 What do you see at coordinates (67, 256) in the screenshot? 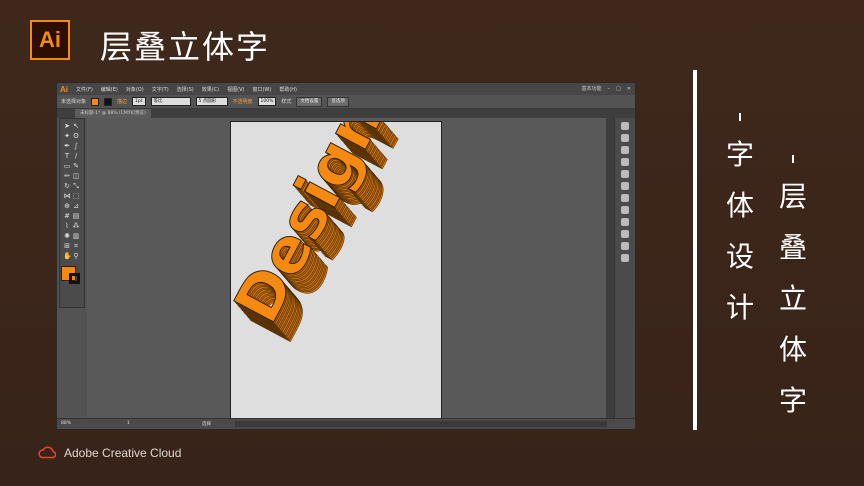
I see `hand-tool-icon: ✋` at bounding box center [67, 256].